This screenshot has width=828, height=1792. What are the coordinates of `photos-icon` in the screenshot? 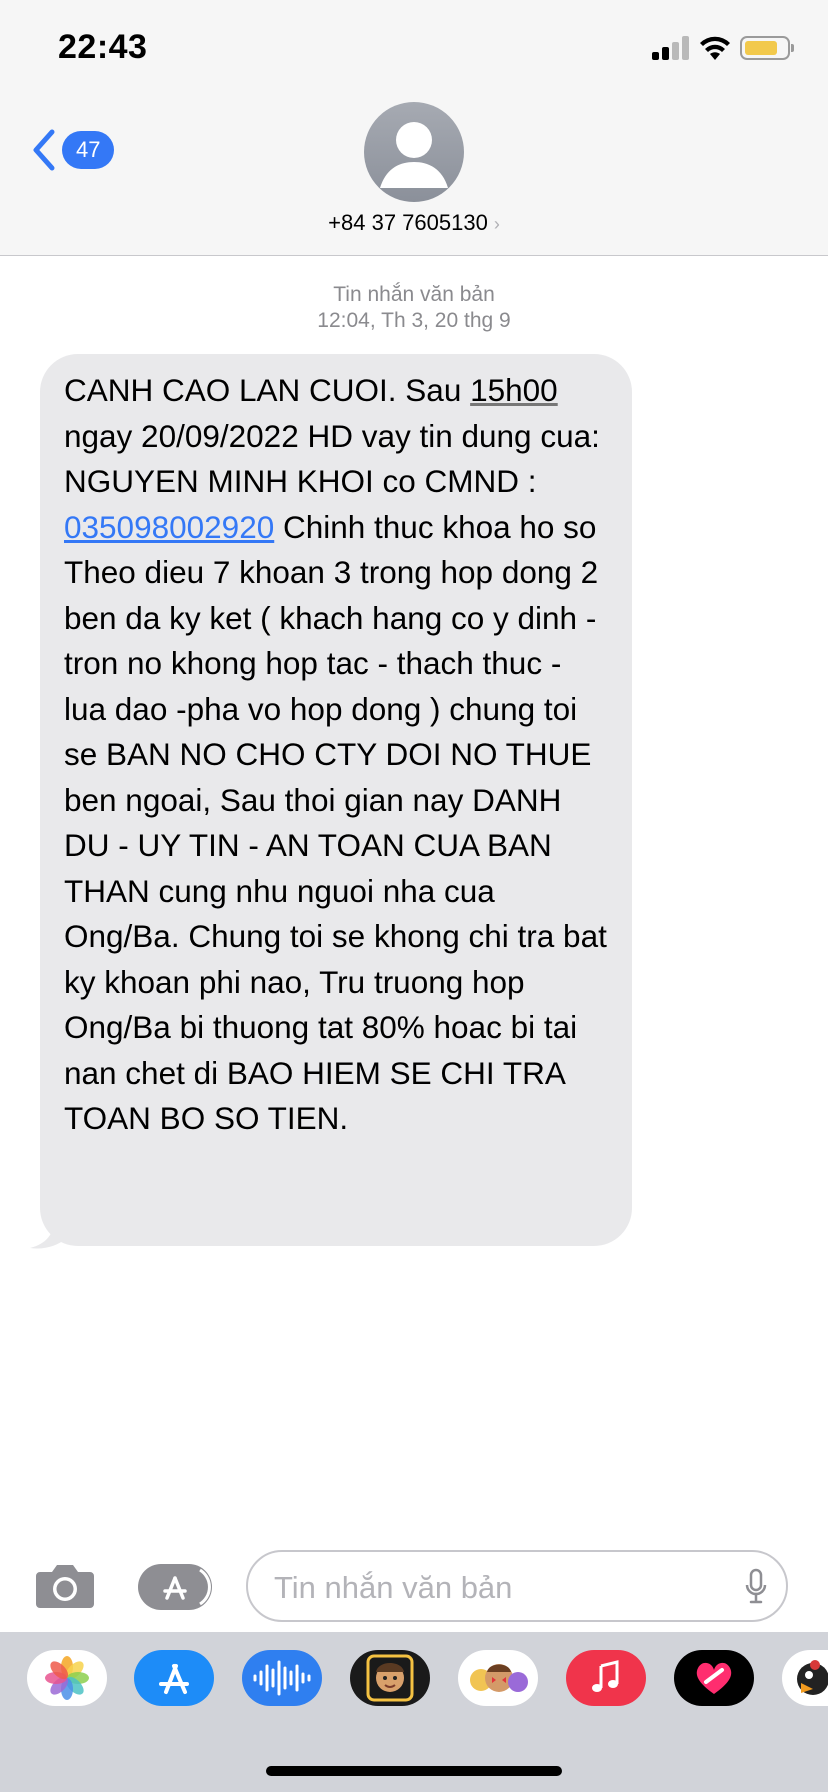 It's located at (67, 1678).